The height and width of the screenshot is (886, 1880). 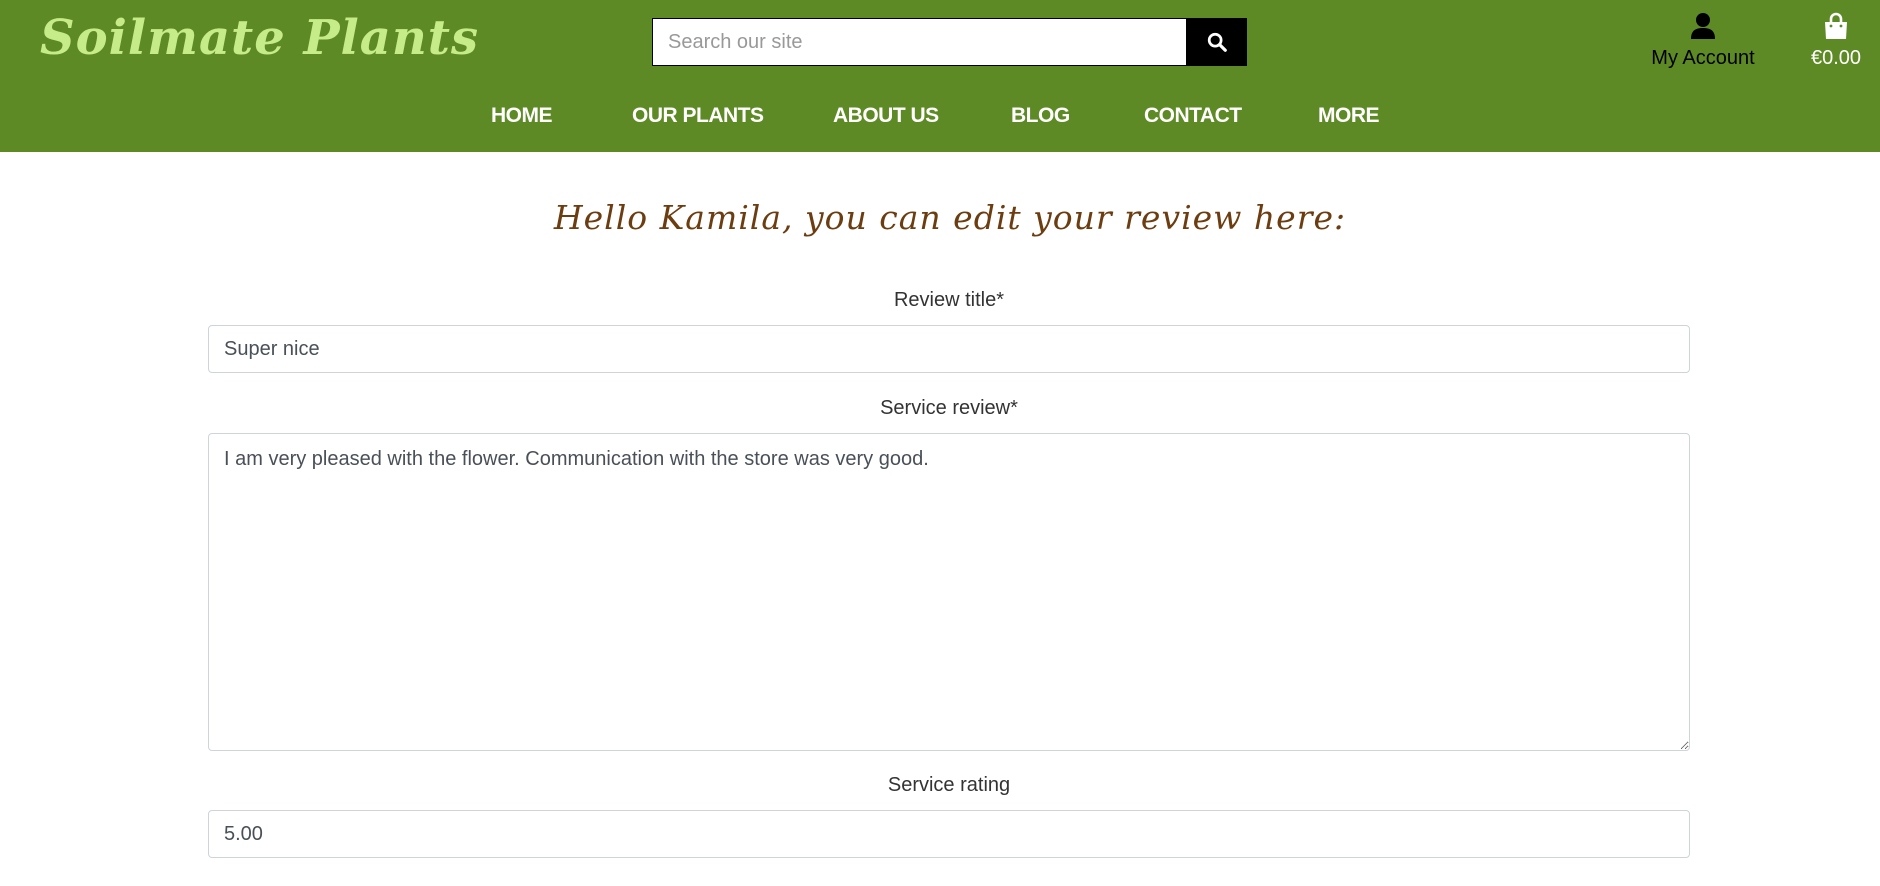 I want to click on nav-item-more: MORE, so click(x=1349, y=116).